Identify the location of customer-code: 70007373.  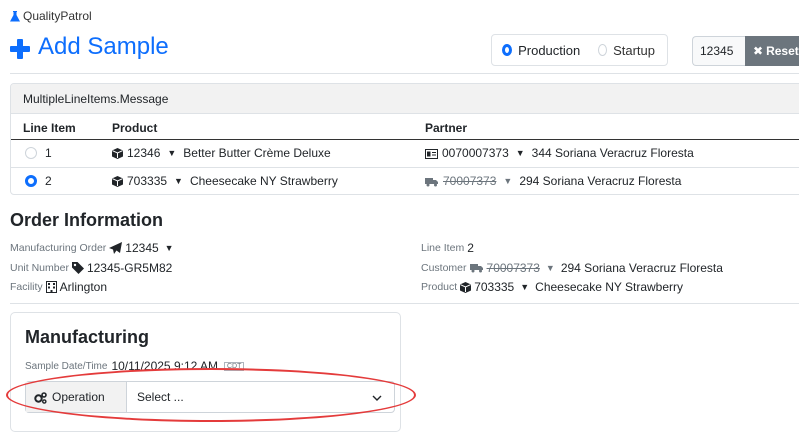
(513, 268).